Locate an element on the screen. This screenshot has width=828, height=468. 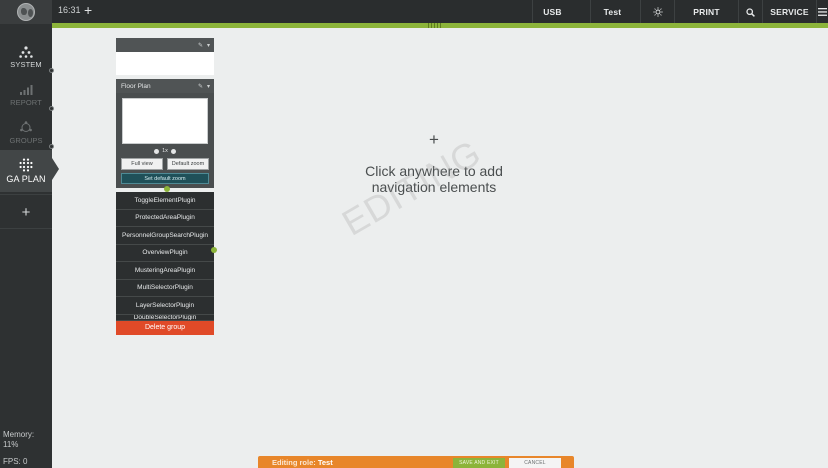
group-content is located at coordinates (165, 63).